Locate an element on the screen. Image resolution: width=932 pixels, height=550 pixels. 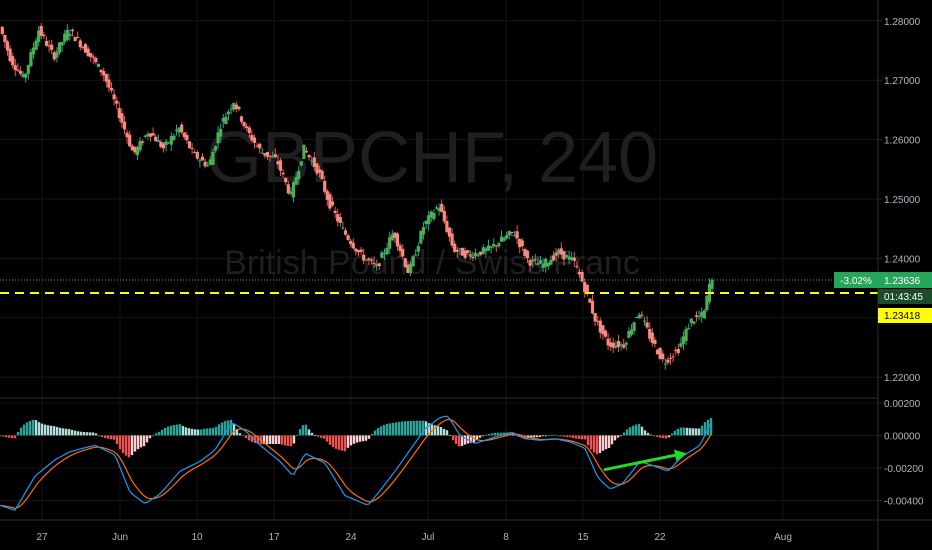
change-percent-label: -3.02% is located at coordinates (856, 281).